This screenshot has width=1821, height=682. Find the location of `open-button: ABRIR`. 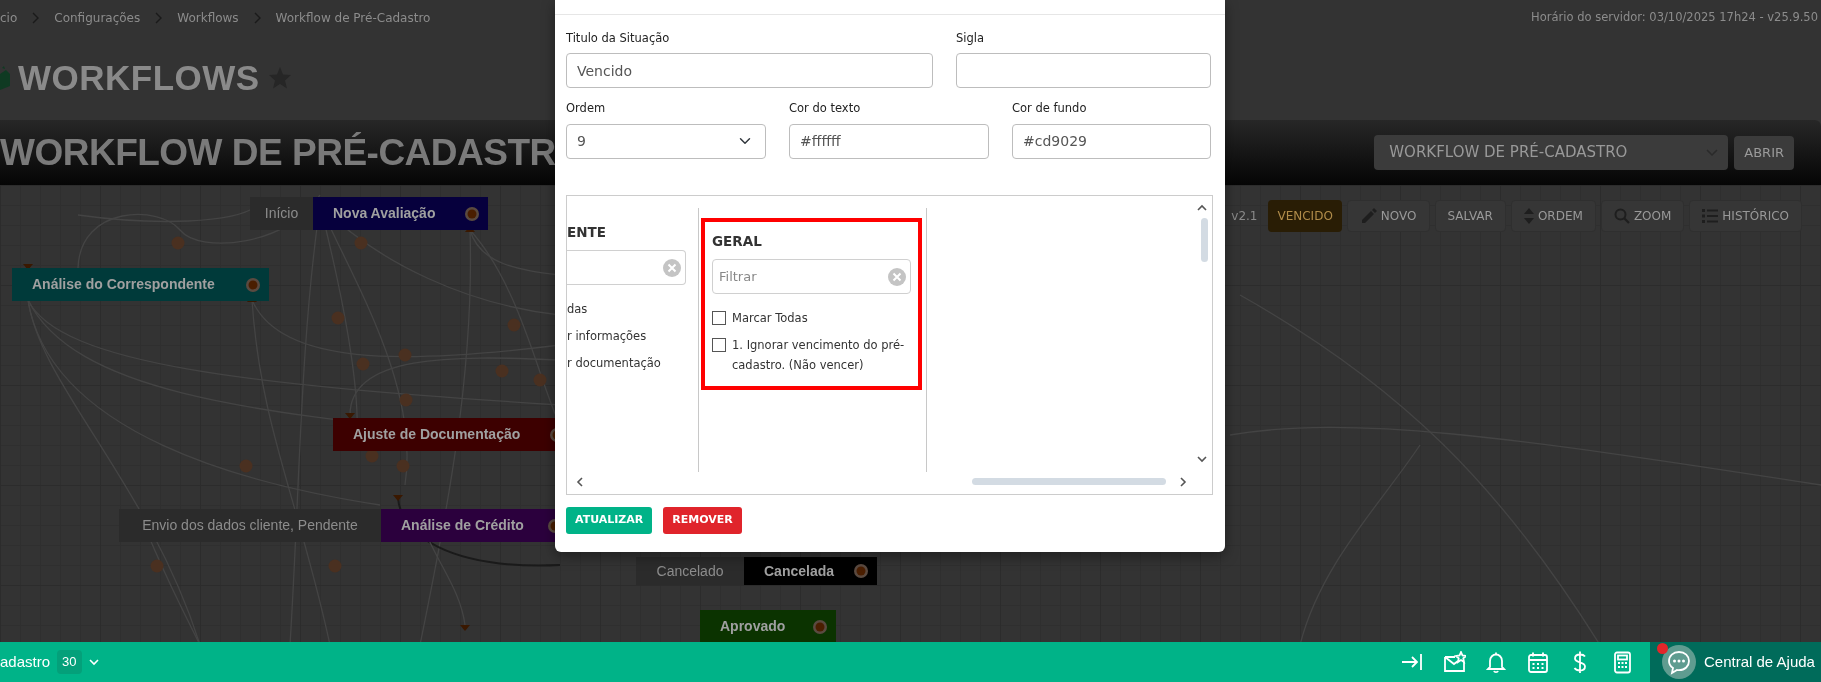

open-button: ABRIR is located at coordinates (1764, 152).